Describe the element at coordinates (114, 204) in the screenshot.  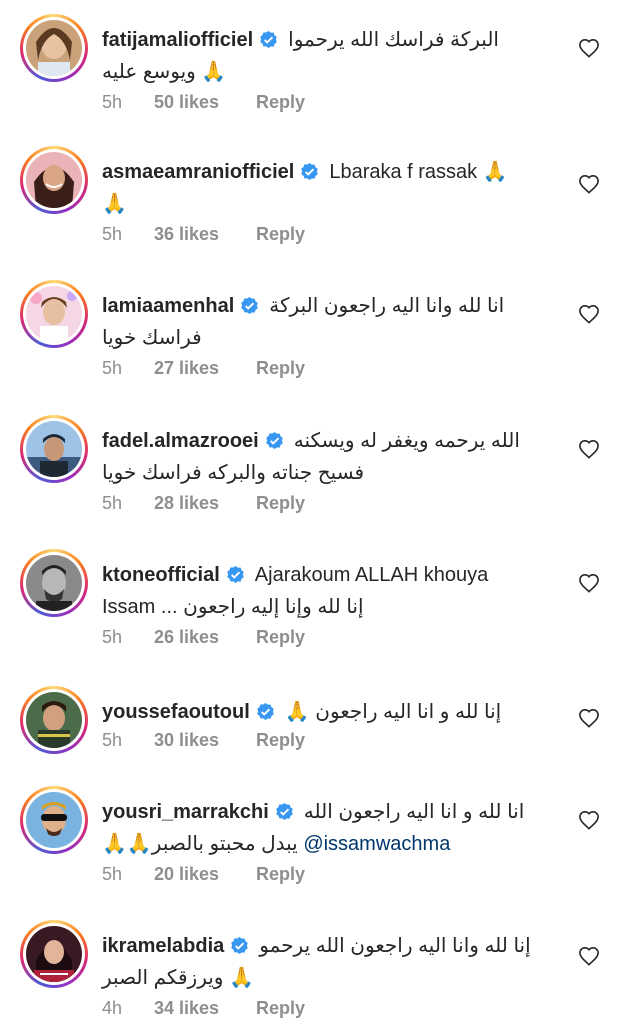
I see `comment-text-continued: 🙏` at that location.